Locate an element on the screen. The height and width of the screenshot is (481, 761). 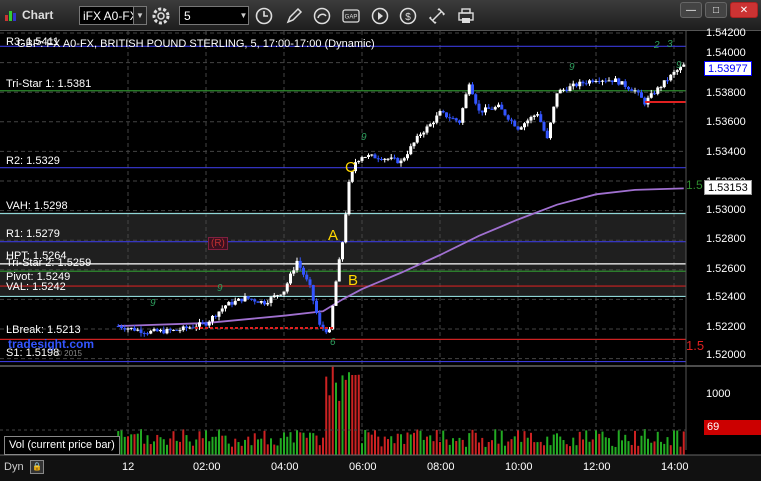
annotation-b: B is located at coordinates (353, 280).